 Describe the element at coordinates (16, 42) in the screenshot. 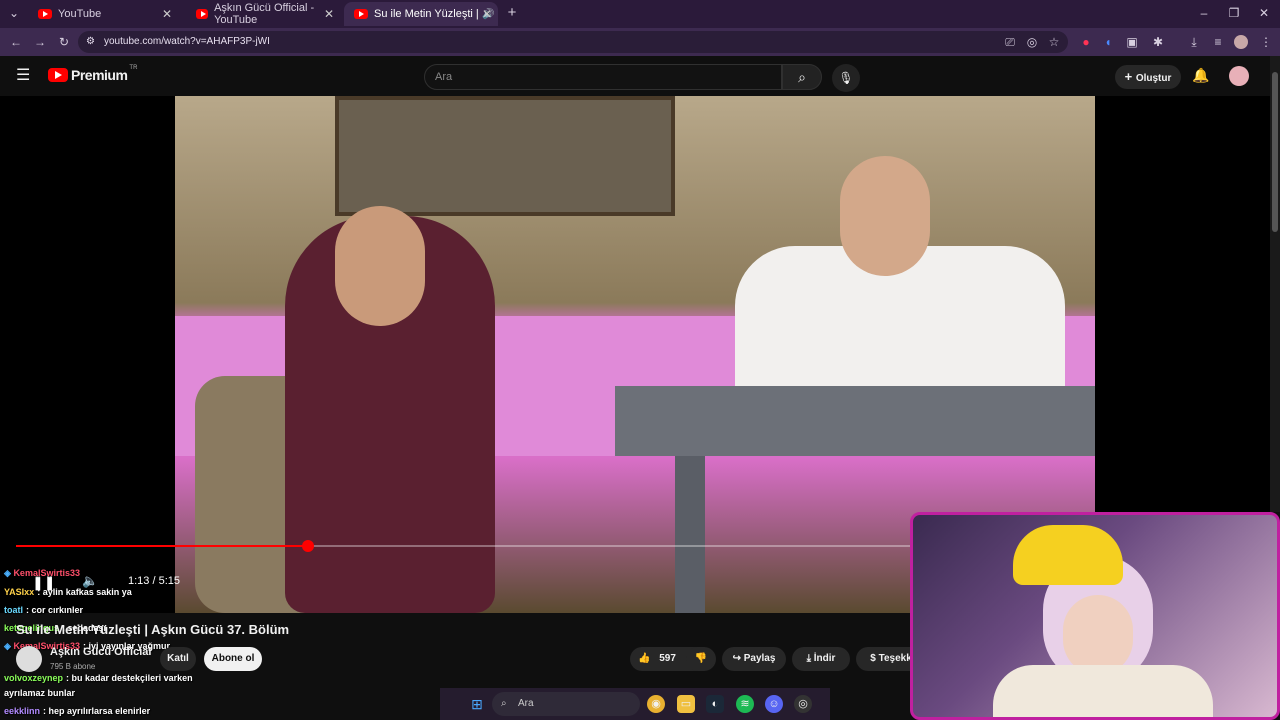

I see `back-icon: ←` at that location.